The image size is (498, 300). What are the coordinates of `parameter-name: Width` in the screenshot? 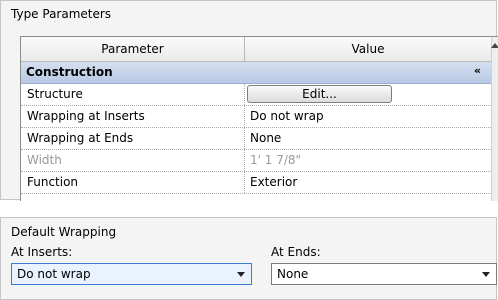 It's located at (133, 160).